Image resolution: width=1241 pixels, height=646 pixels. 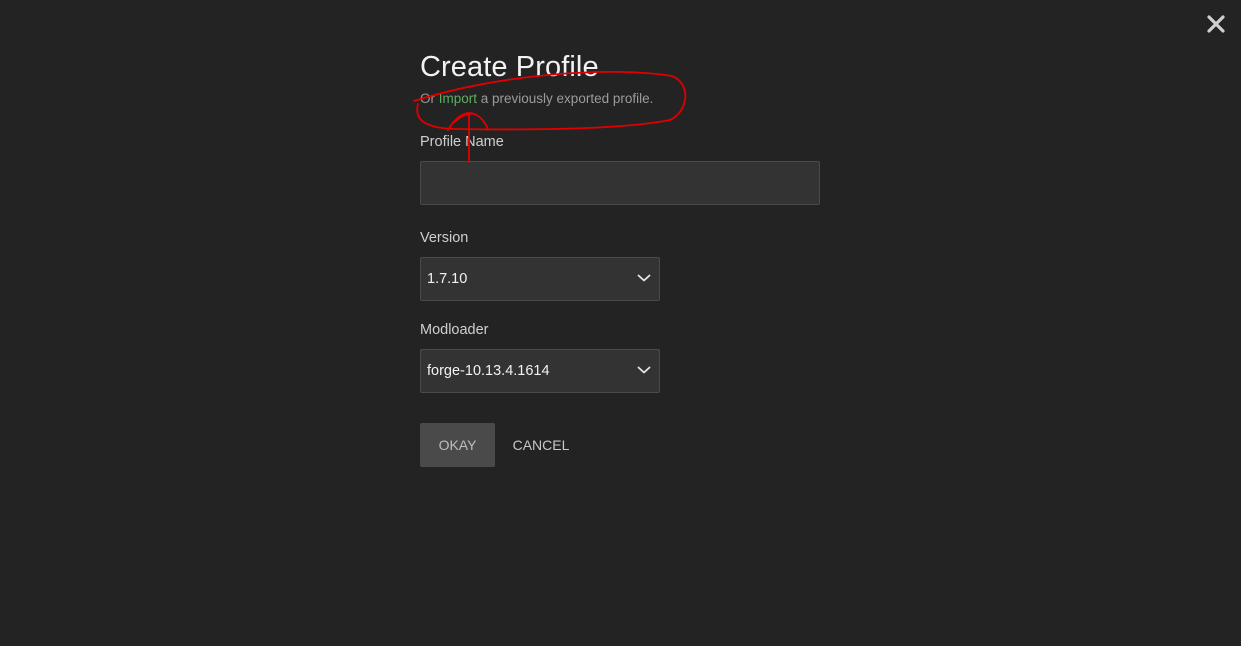 I want to click on version-label: Version, so click(x=444, y=238).